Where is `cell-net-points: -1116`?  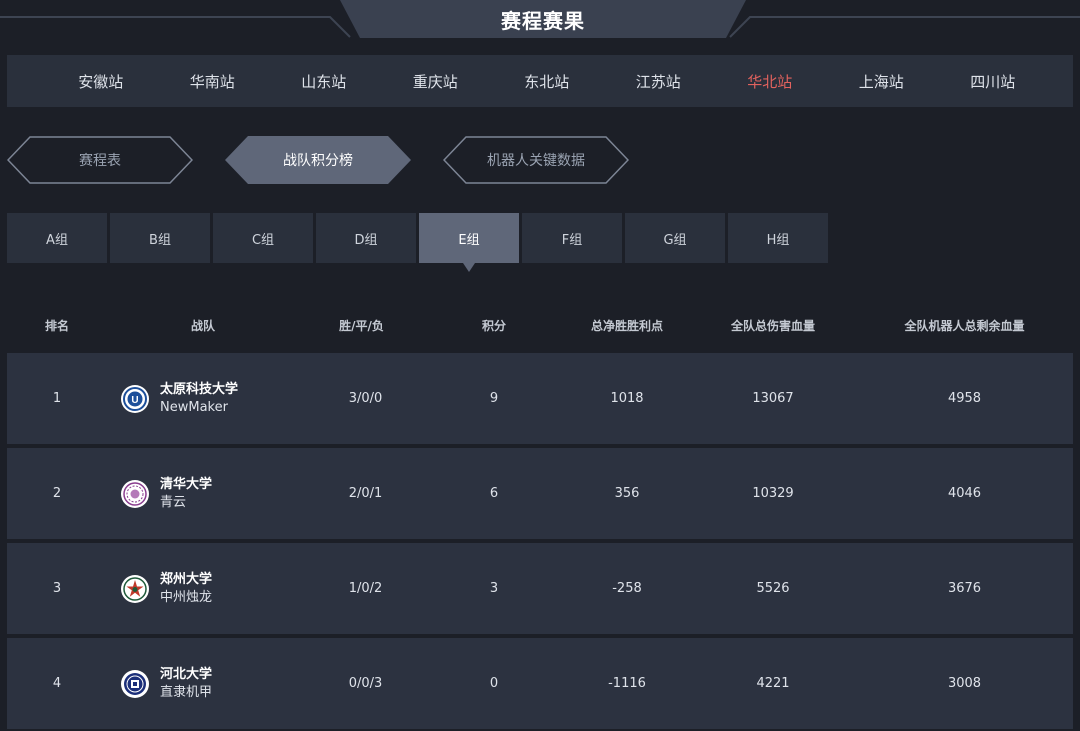 cell-net-points: -1116 is located at coordinates (627, 683).